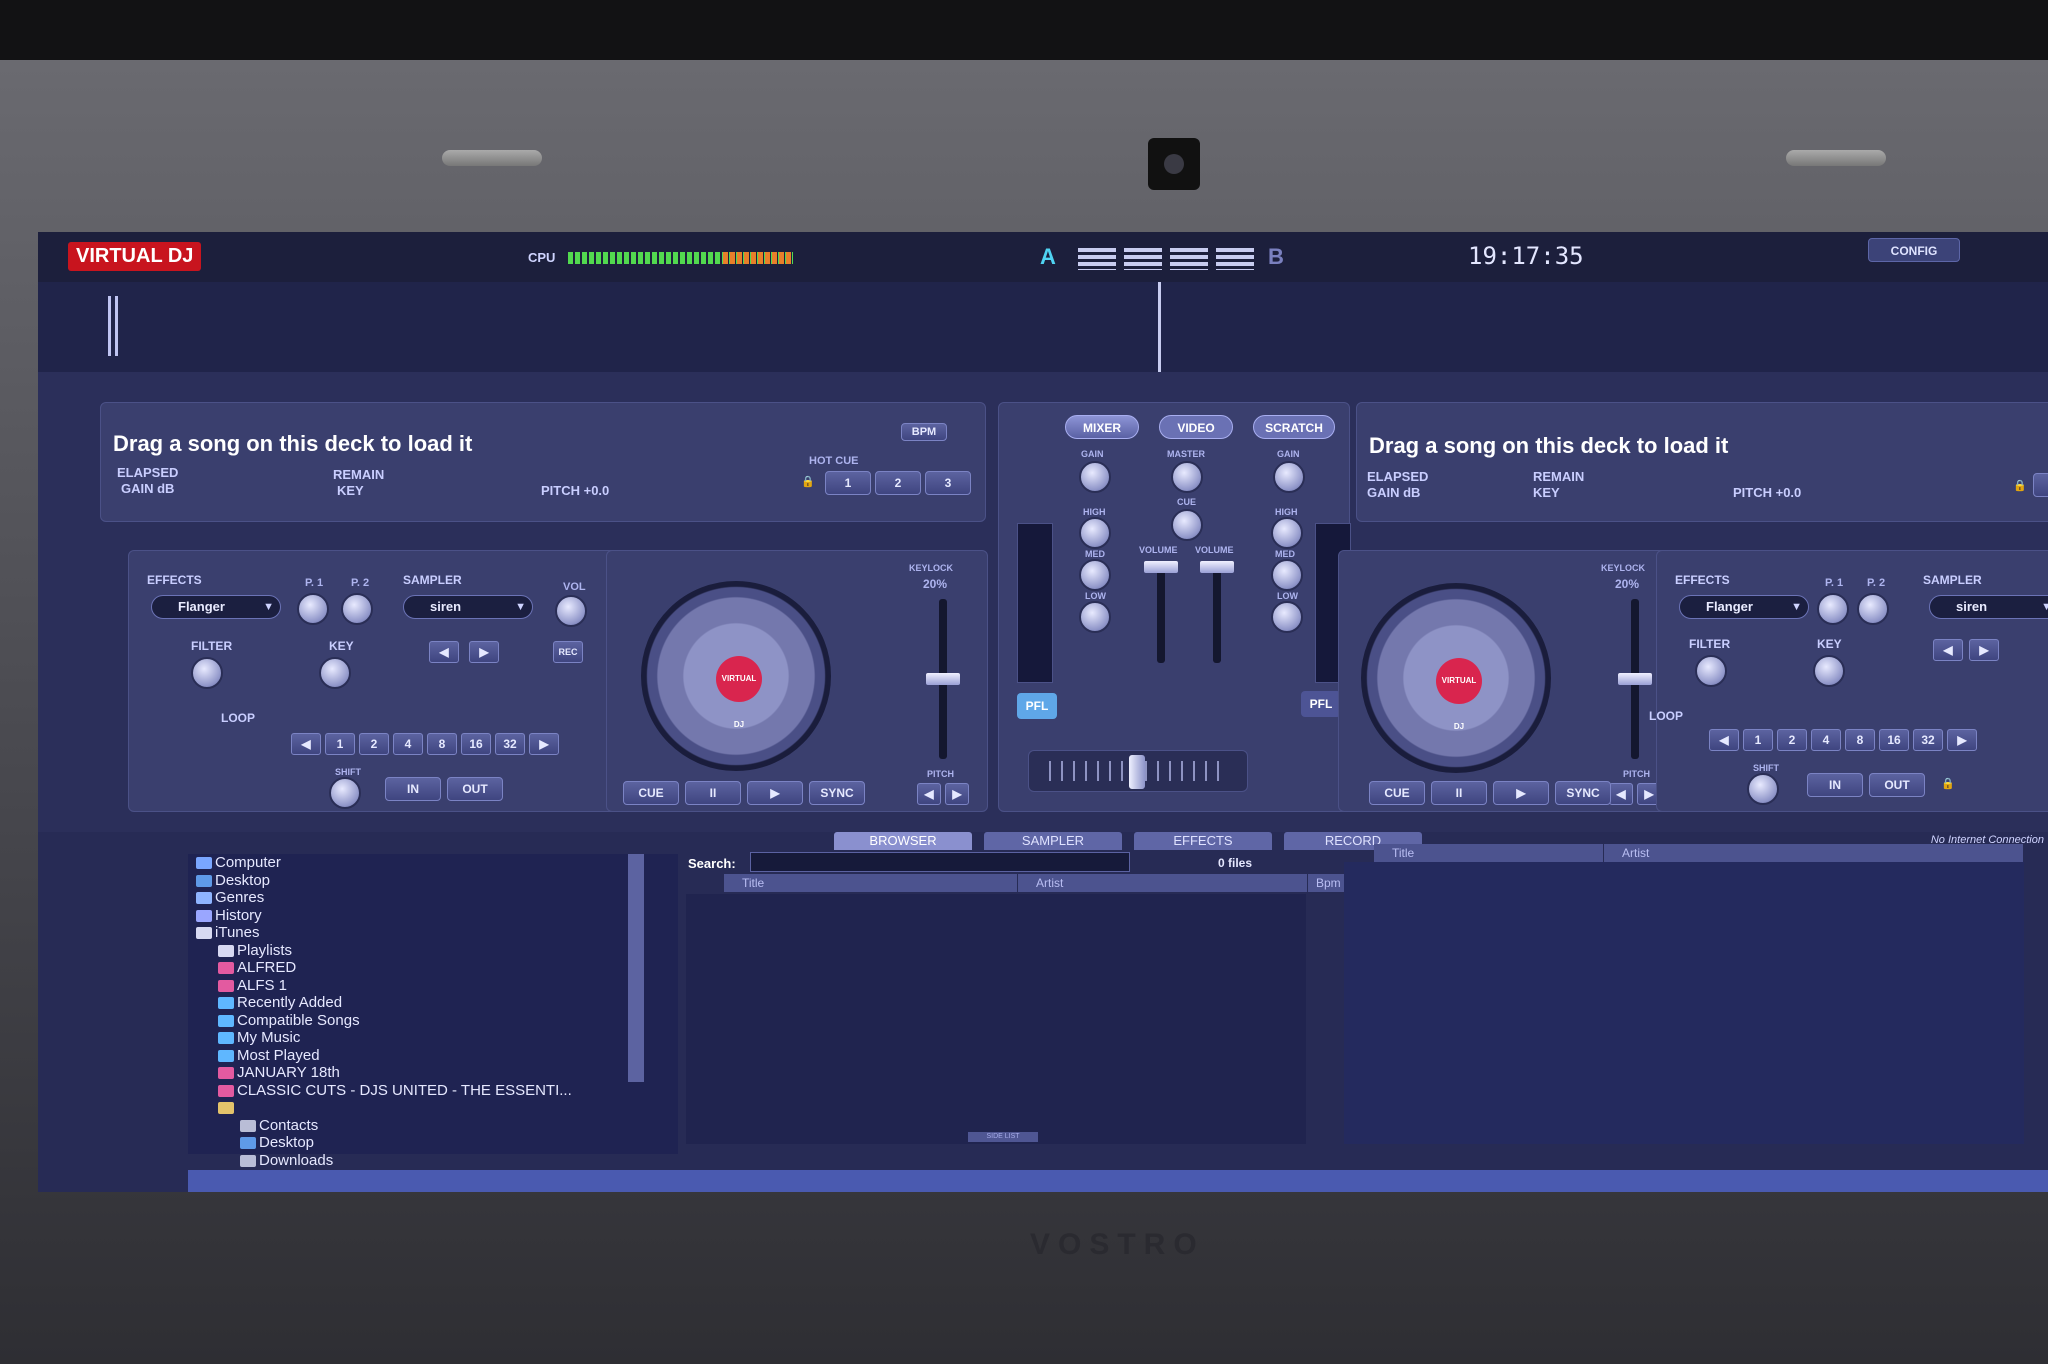  Describe the element at coordinates (1217, 613) in the screenshot. I see `right-volume-track` at that location.